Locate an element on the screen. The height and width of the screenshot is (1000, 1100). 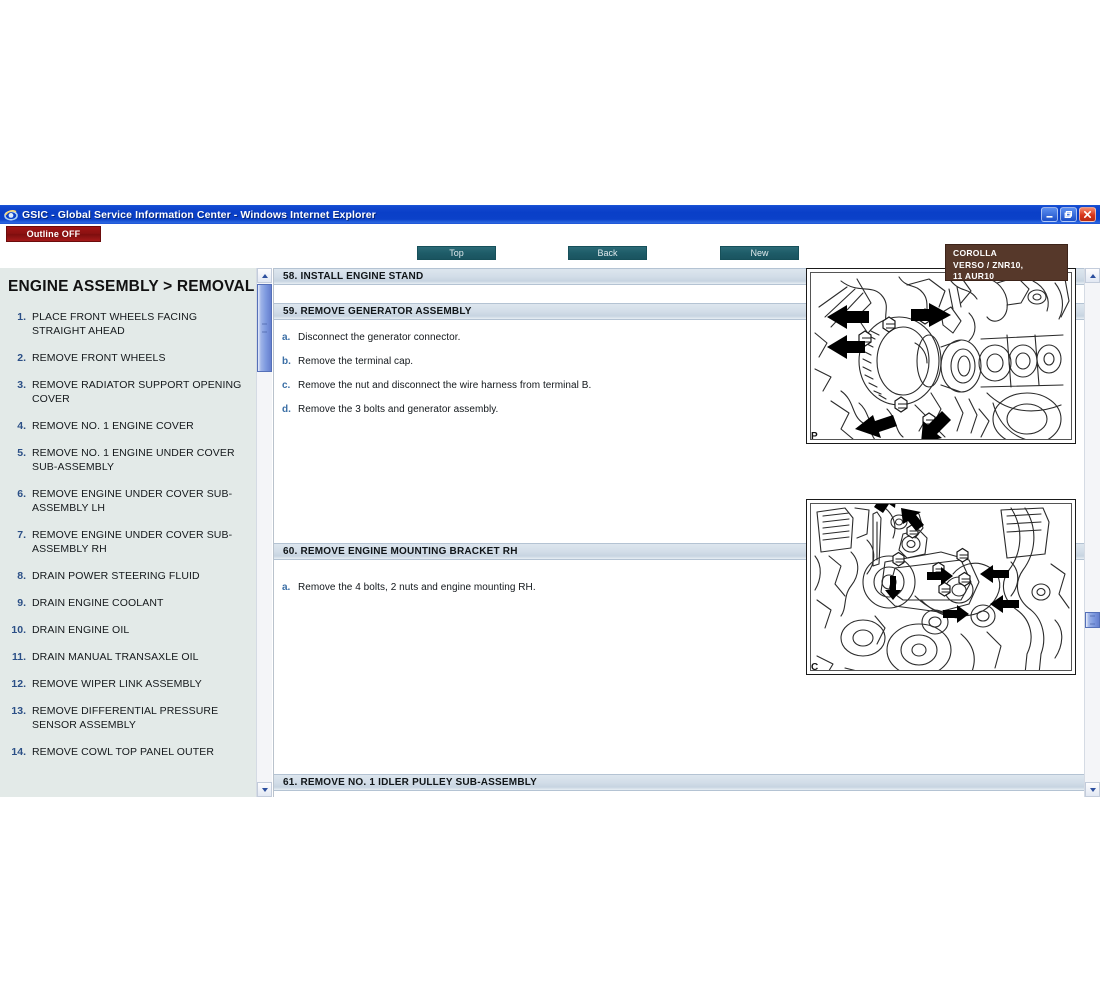
minimize-button is located at coordinates (1049, 214).